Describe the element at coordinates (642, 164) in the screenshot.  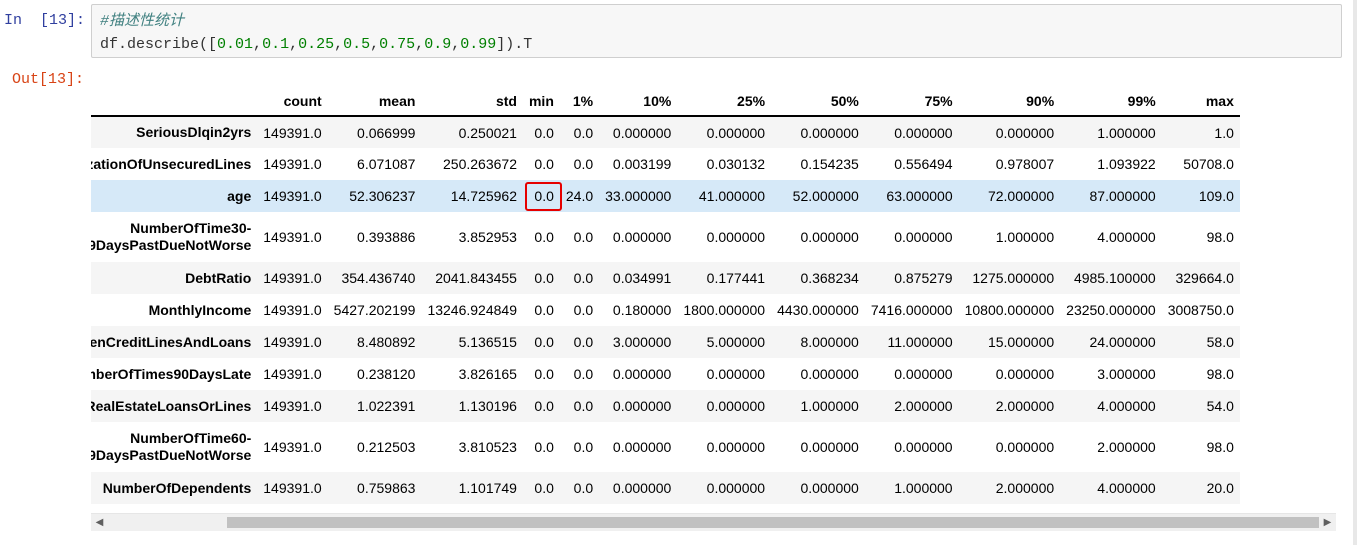
I see `cell-value: 0.003199` at that location.